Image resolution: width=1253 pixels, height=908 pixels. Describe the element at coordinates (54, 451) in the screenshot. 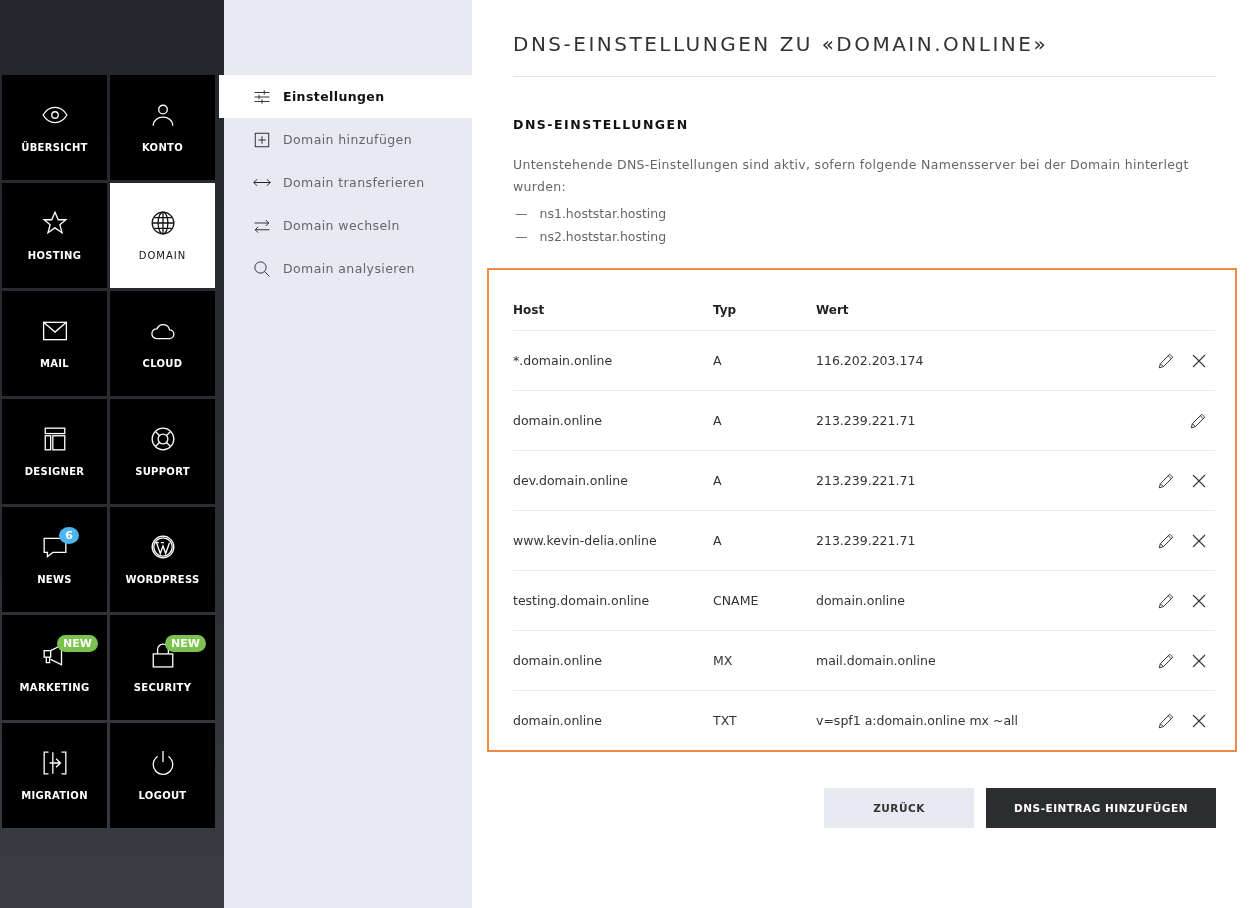

I see `nav-tile: DESIGNER` at that location.